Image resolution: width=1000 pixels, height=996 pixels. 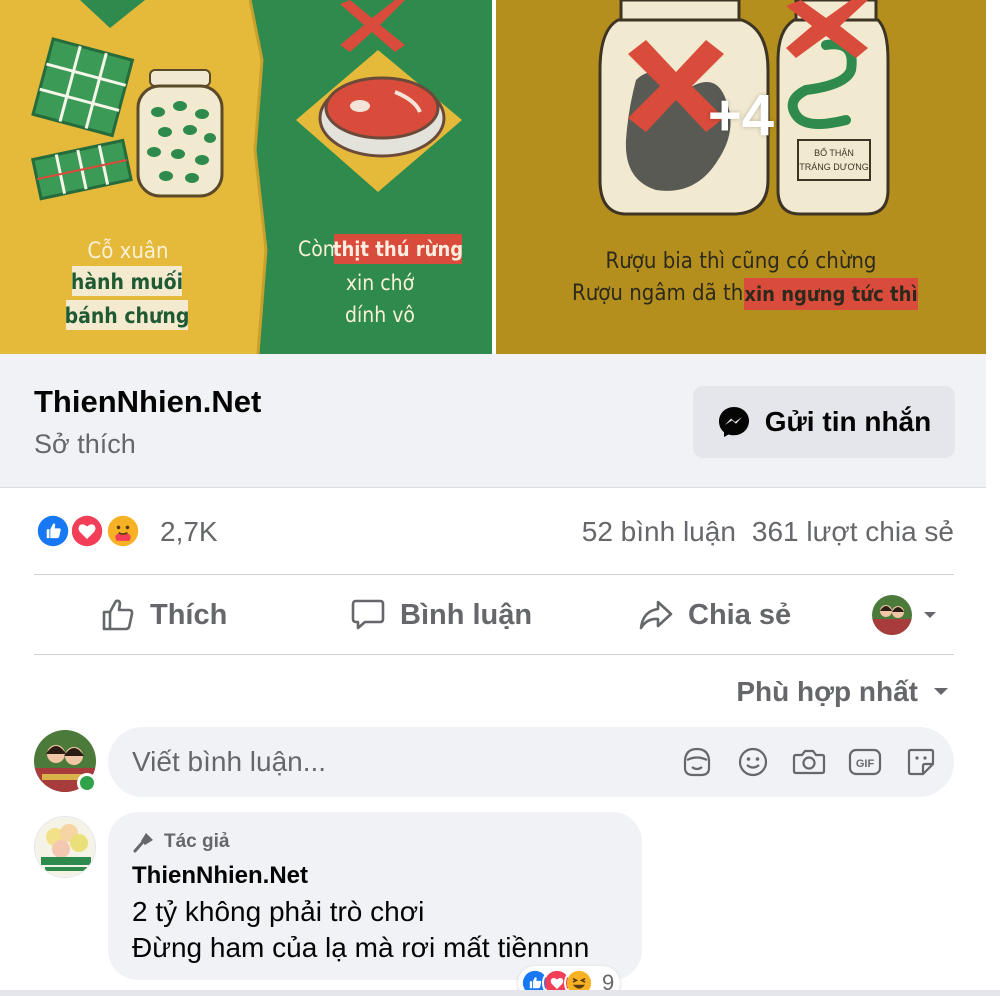 What do you see at coordinates (197, 841) in the screenshot?
I see `author-badge-label: Tác giả` at bounding box center [197, 841].